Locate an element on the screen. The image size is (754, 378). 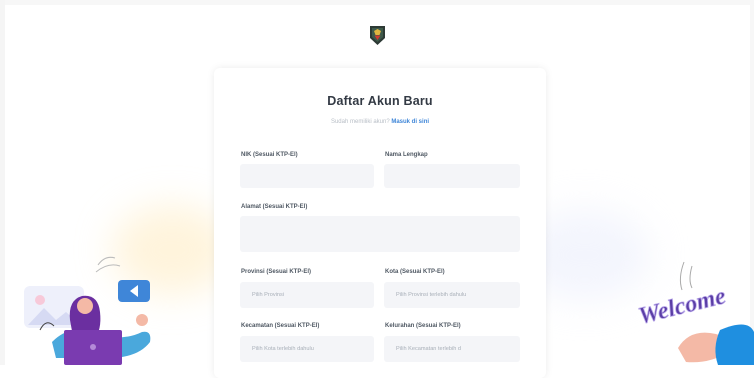
province-select: Pilih Provinsi is located at coordinates (307, 295).